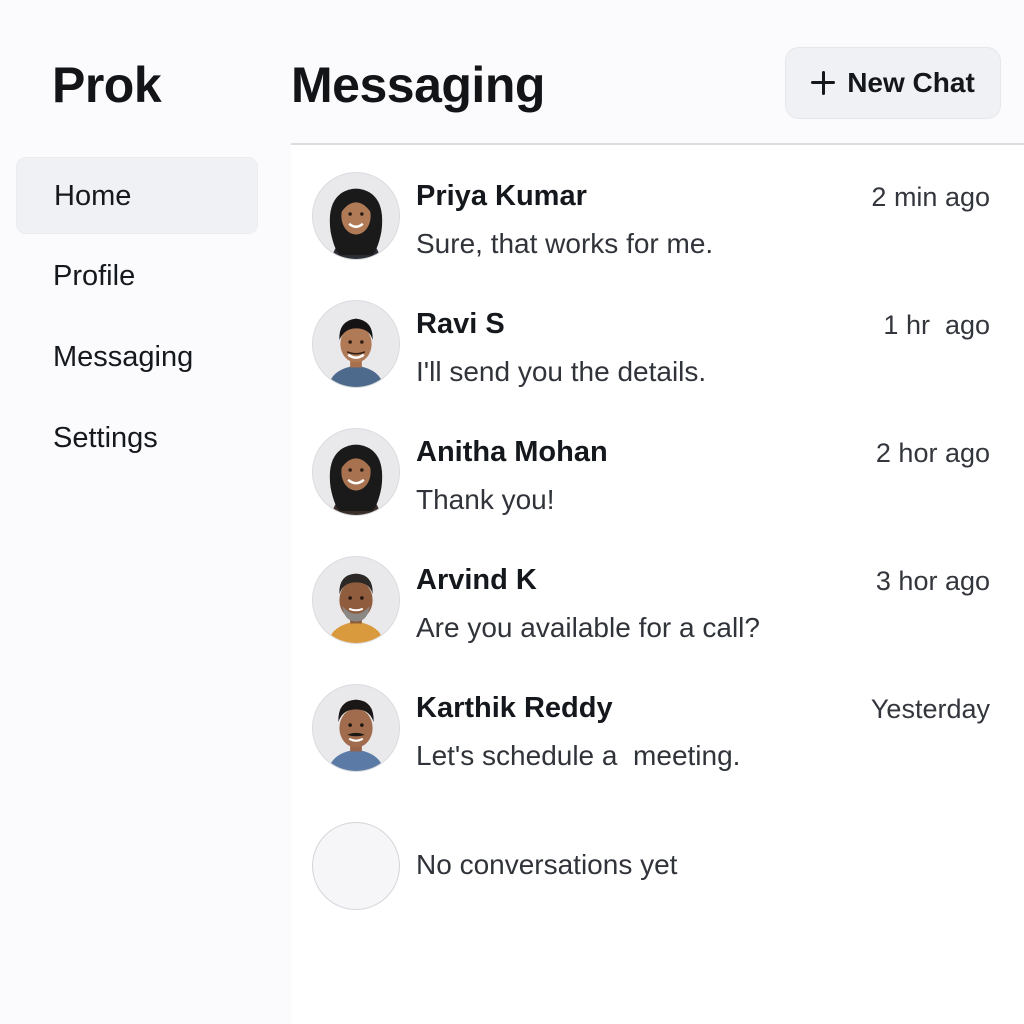 The width and height of the screenshot is (1024, 1024). Describe the element at coordinates (657, 492) in the screenshot. I see `conversation-row: Anitha Mohan 2 hor ago Thank you!` at that location.